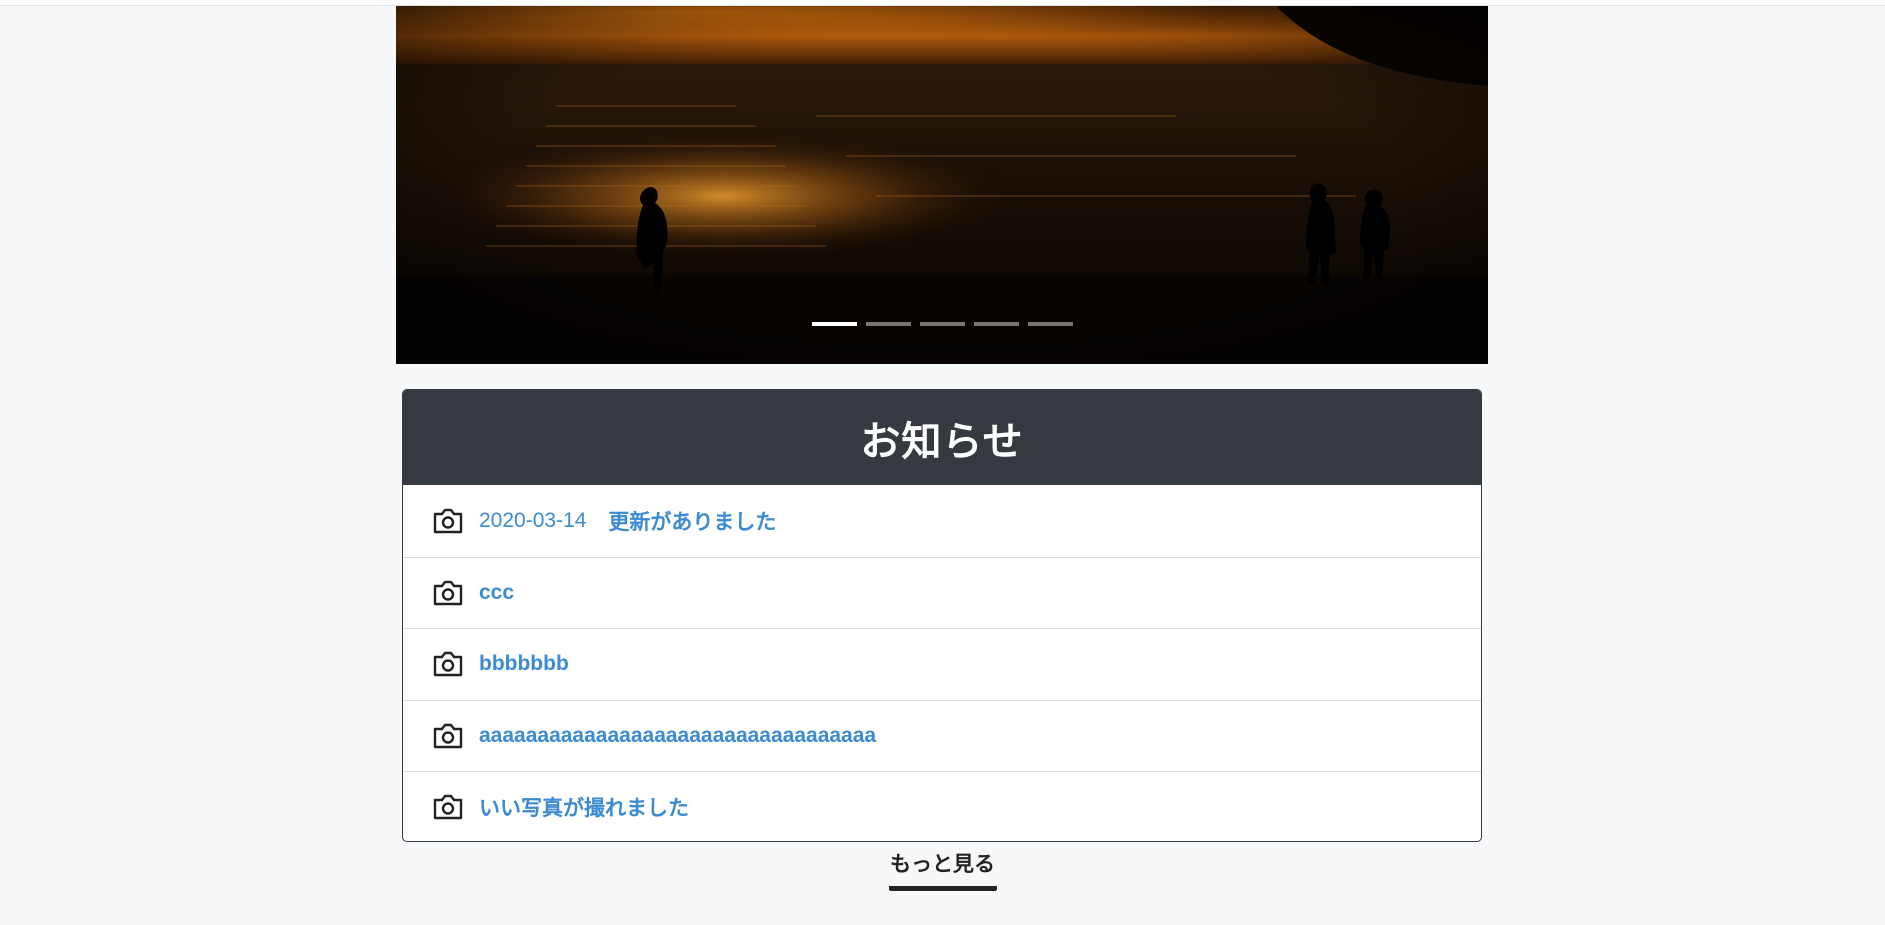 This screenshot has height=925, width=1885. I want to click on news-item: いい写真が撮れました, so click(942, 806).